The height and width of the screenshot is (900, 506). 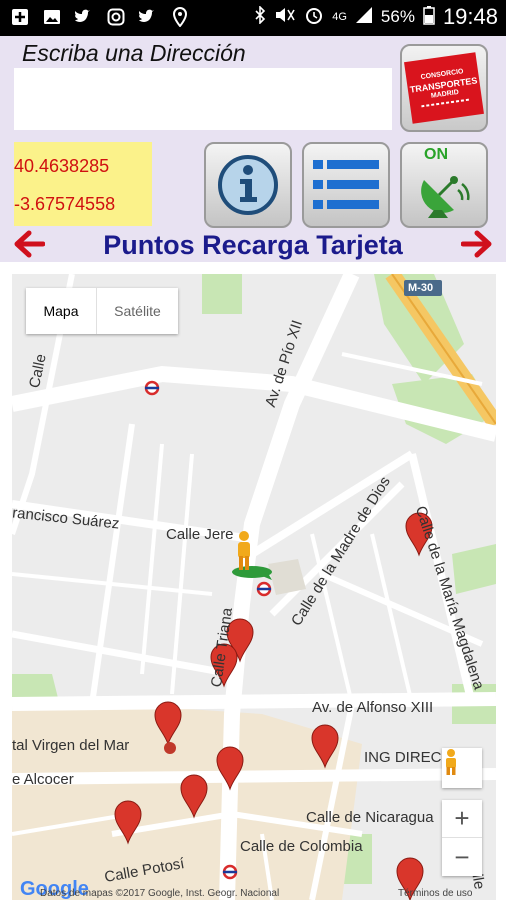 I want to click on list-button, so click(x=346, y=185).